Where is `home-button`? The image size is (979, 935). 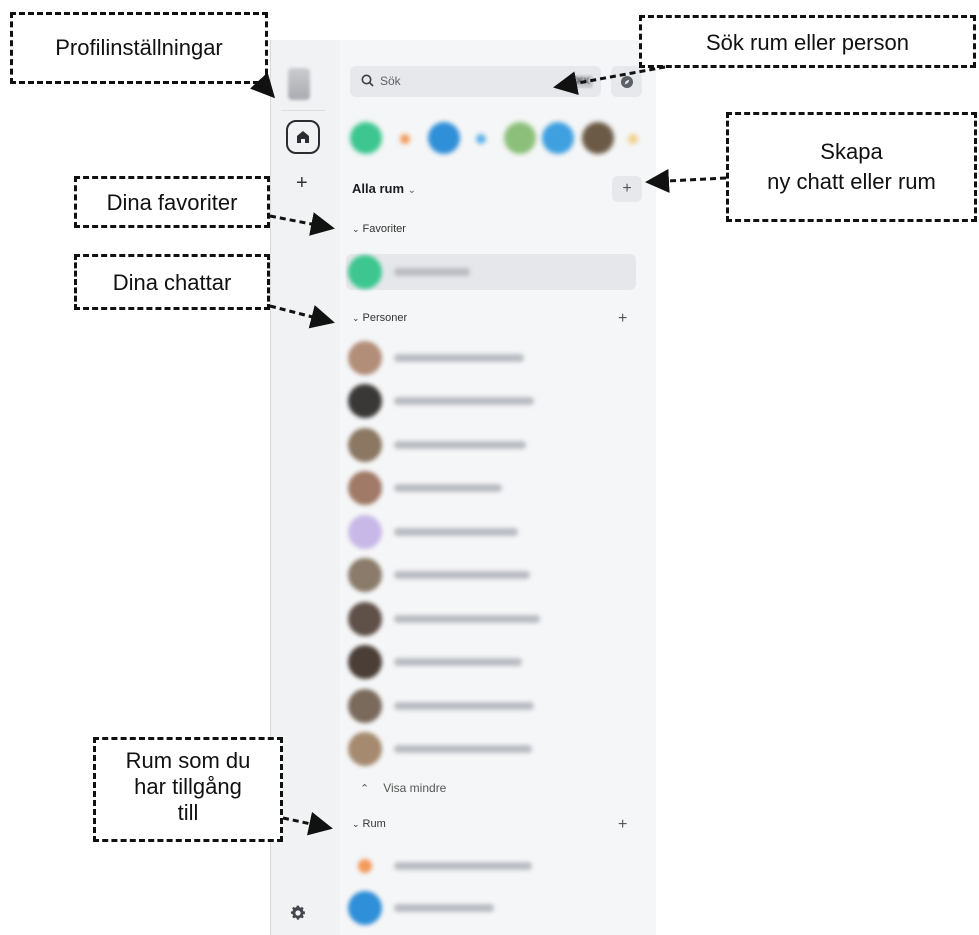
home-button is located at coordinates (303, 137).